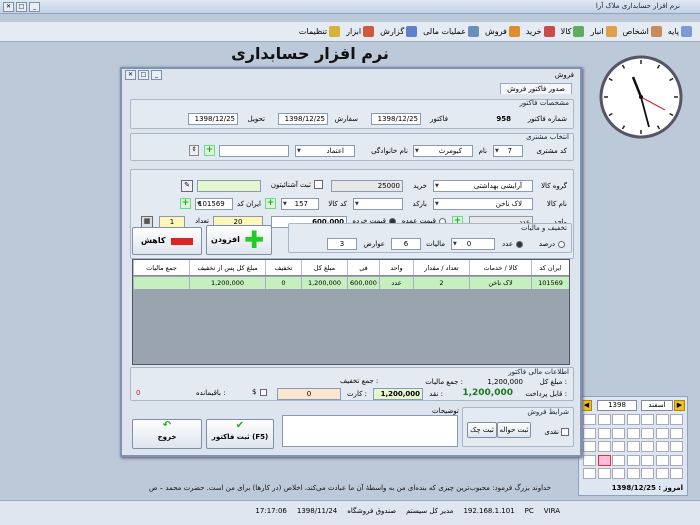  What do you see at coordinates (342, 244) in the screenshot?
I see `duty-field: 3` at bounding box center [342, 244].